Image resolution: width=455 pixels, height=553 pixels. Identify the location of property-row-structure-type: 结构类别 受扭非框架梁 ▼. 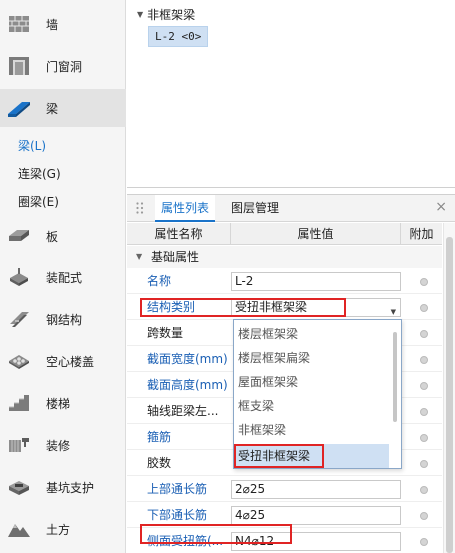
(284, 307).